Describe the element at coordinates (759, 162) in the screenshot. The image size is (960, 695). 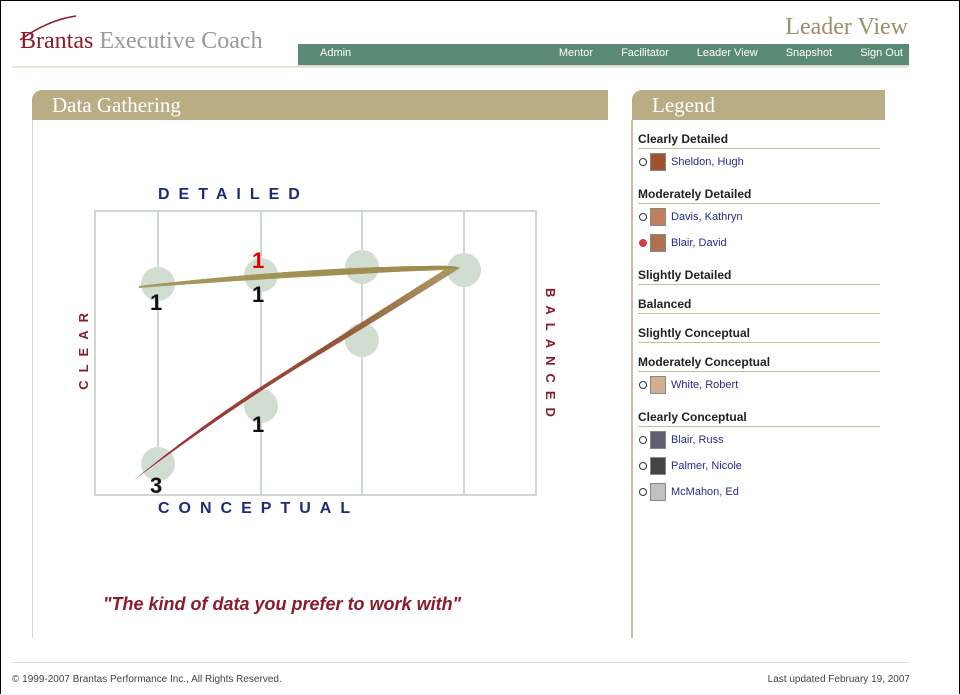
I see `legend-person: Sheldon, Hugh` at that location.